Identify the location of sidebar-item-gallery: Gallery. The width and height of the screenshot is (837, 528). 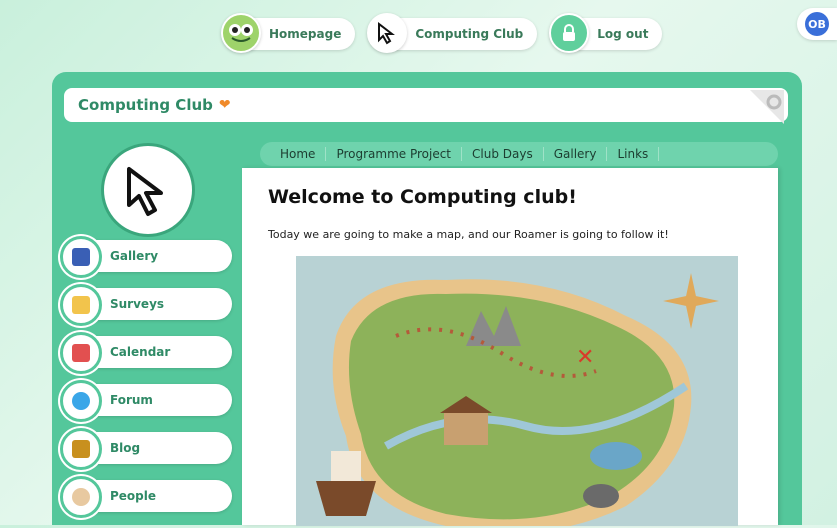
(146, 257).